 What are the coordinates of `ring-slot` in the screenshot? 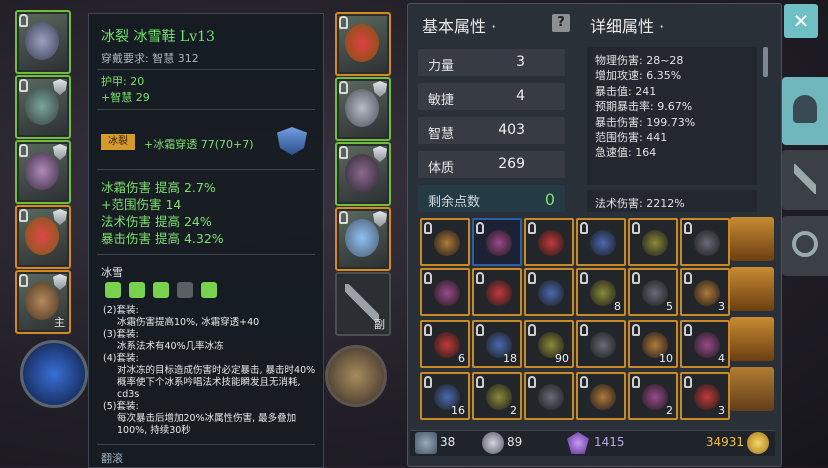 It's located at (363, 239).